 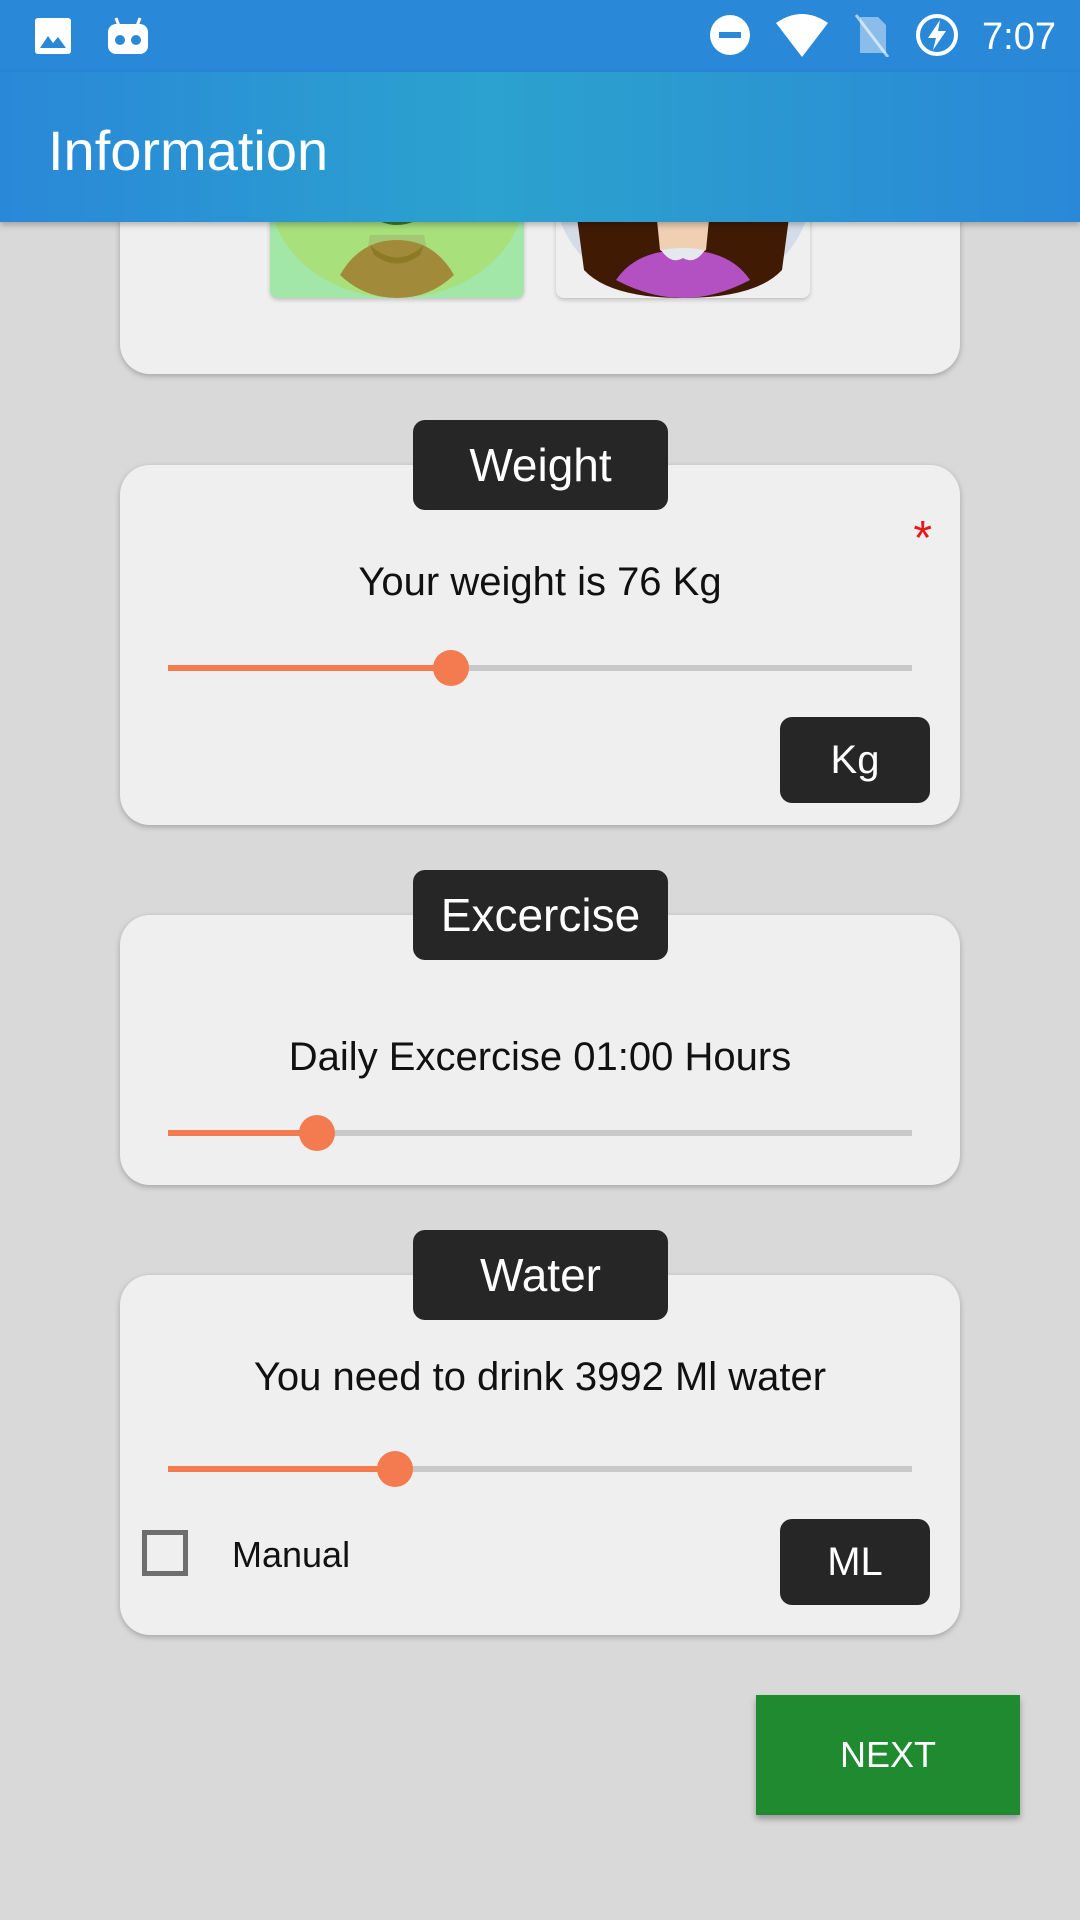 What do you see at coordinates (855, 1562) in the screenshot?
I see `water-unit-button: ML` at bounding box center [855, 1562].